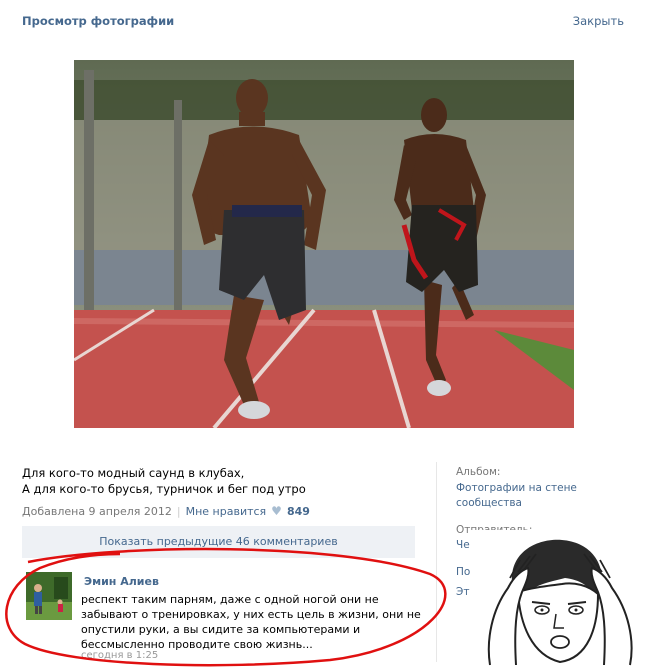 The height and width of the screenshot is (669, 651). I want to click on sidebar-divider, so click(436, 562).